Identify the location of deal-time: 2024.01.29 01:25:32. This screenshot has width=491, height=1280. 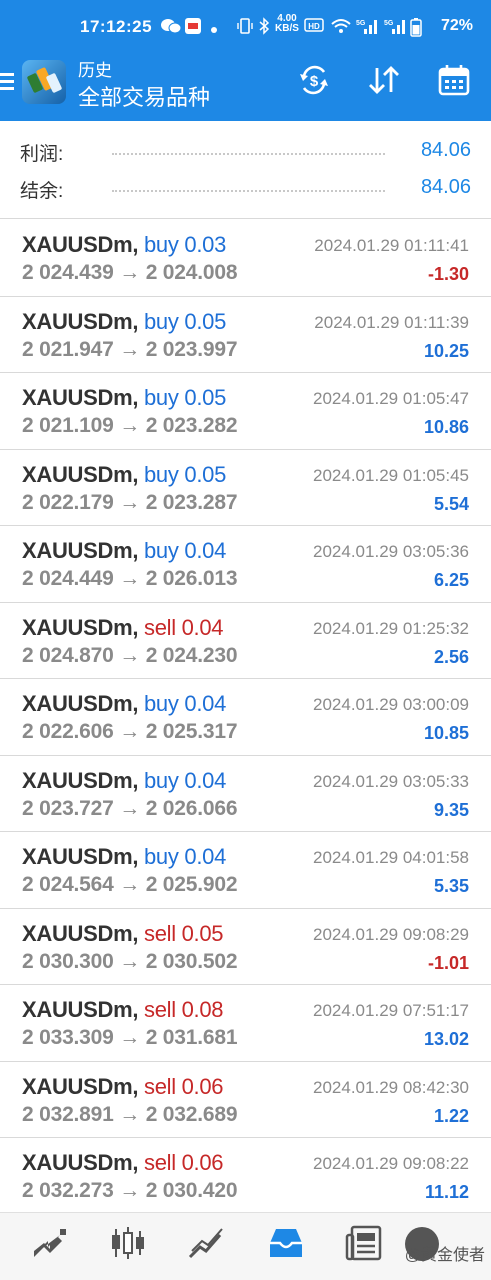
(391, 628).